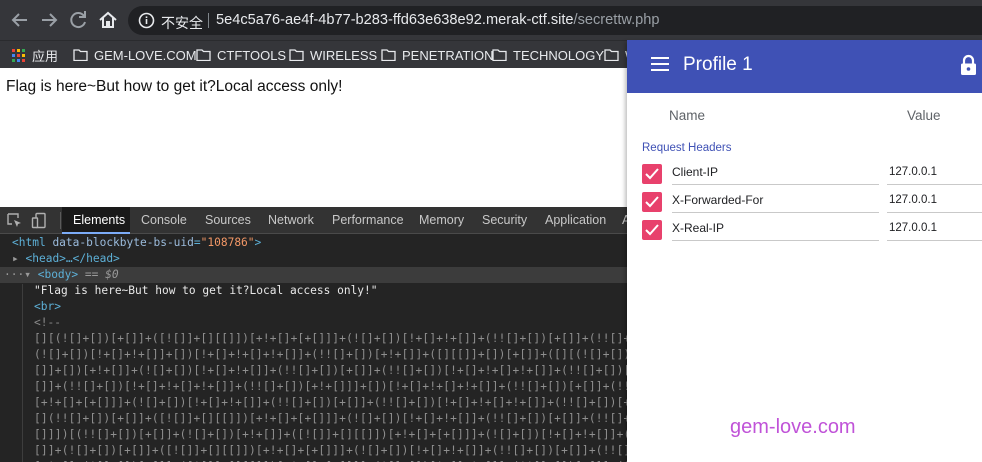 The image size is (982, 462). What do you see at coordinates (208, 20) in the screenshot?
I see `url-divider` at bounding box center [208, 20].